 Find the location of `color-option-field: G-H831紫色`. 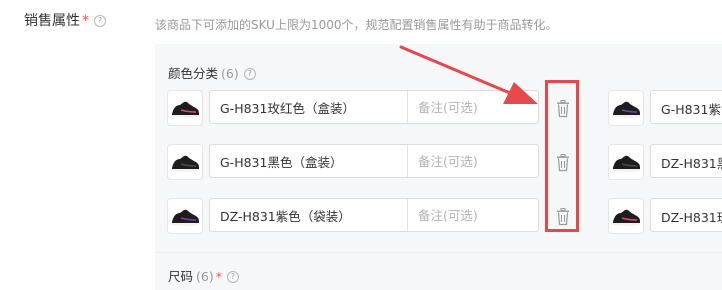

color-option-field: G-H831紫色 is located at coordinates (686, 107).